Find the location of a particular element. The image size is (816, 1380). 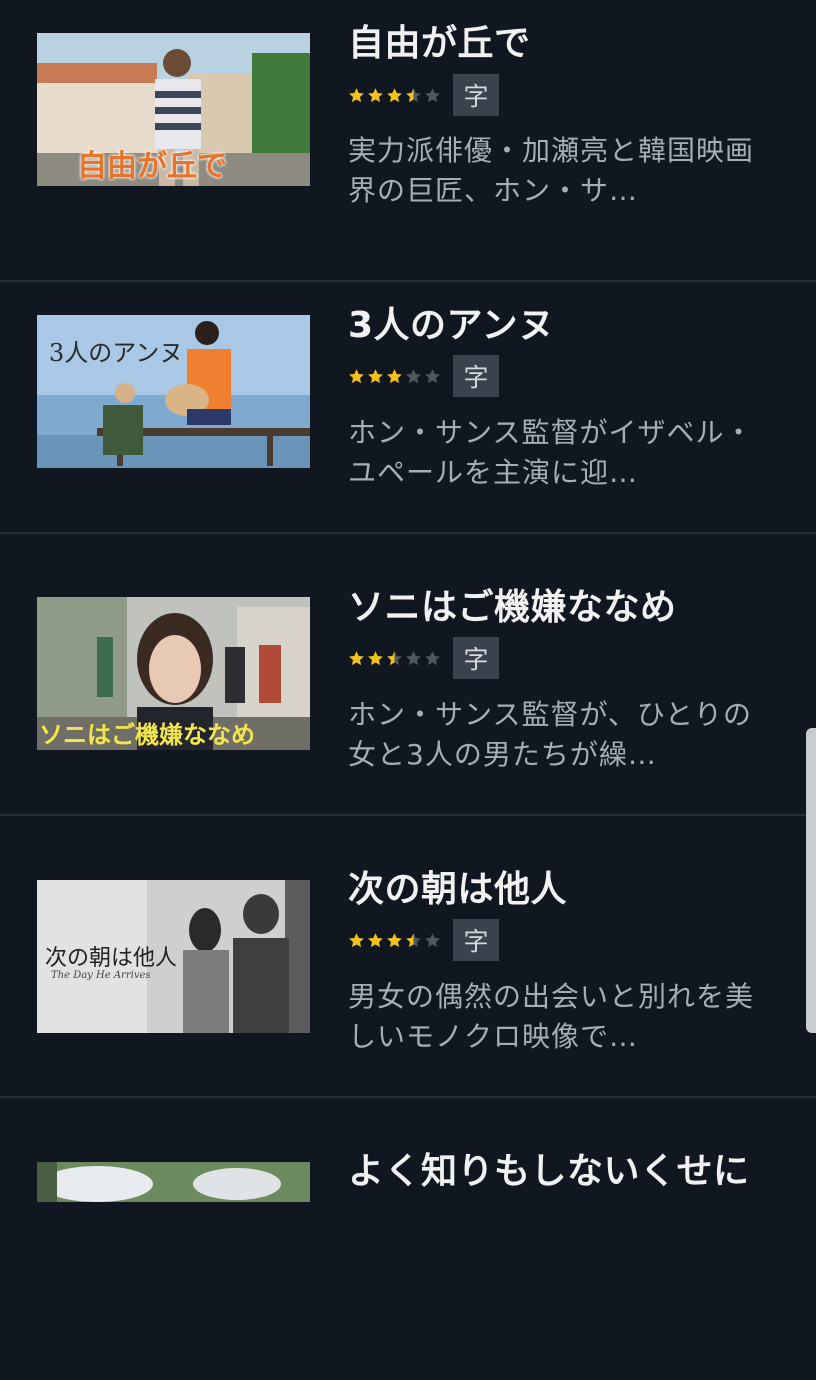

movie-thumbnail: 3人のアンヌ is located at coordinates (173, 391).